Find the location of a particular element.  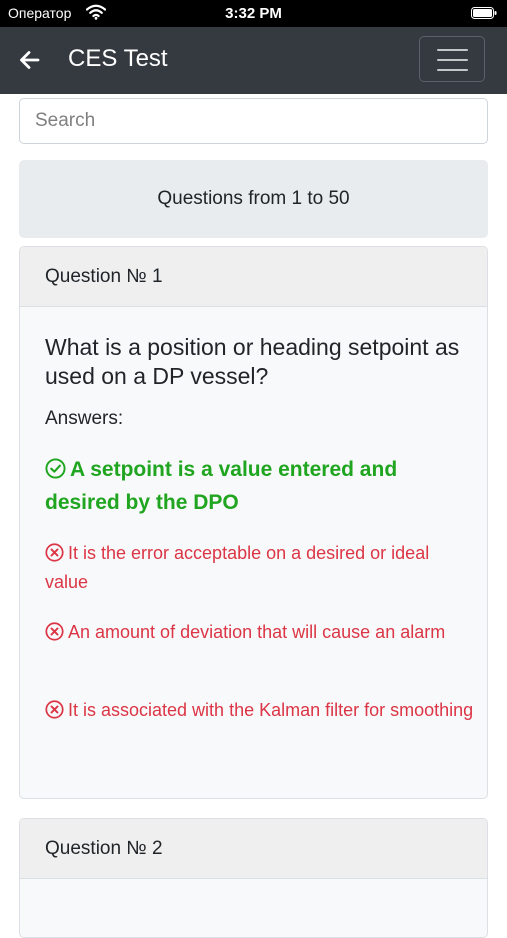

question-header: Question № 1 is located at coordinates (253, 277).